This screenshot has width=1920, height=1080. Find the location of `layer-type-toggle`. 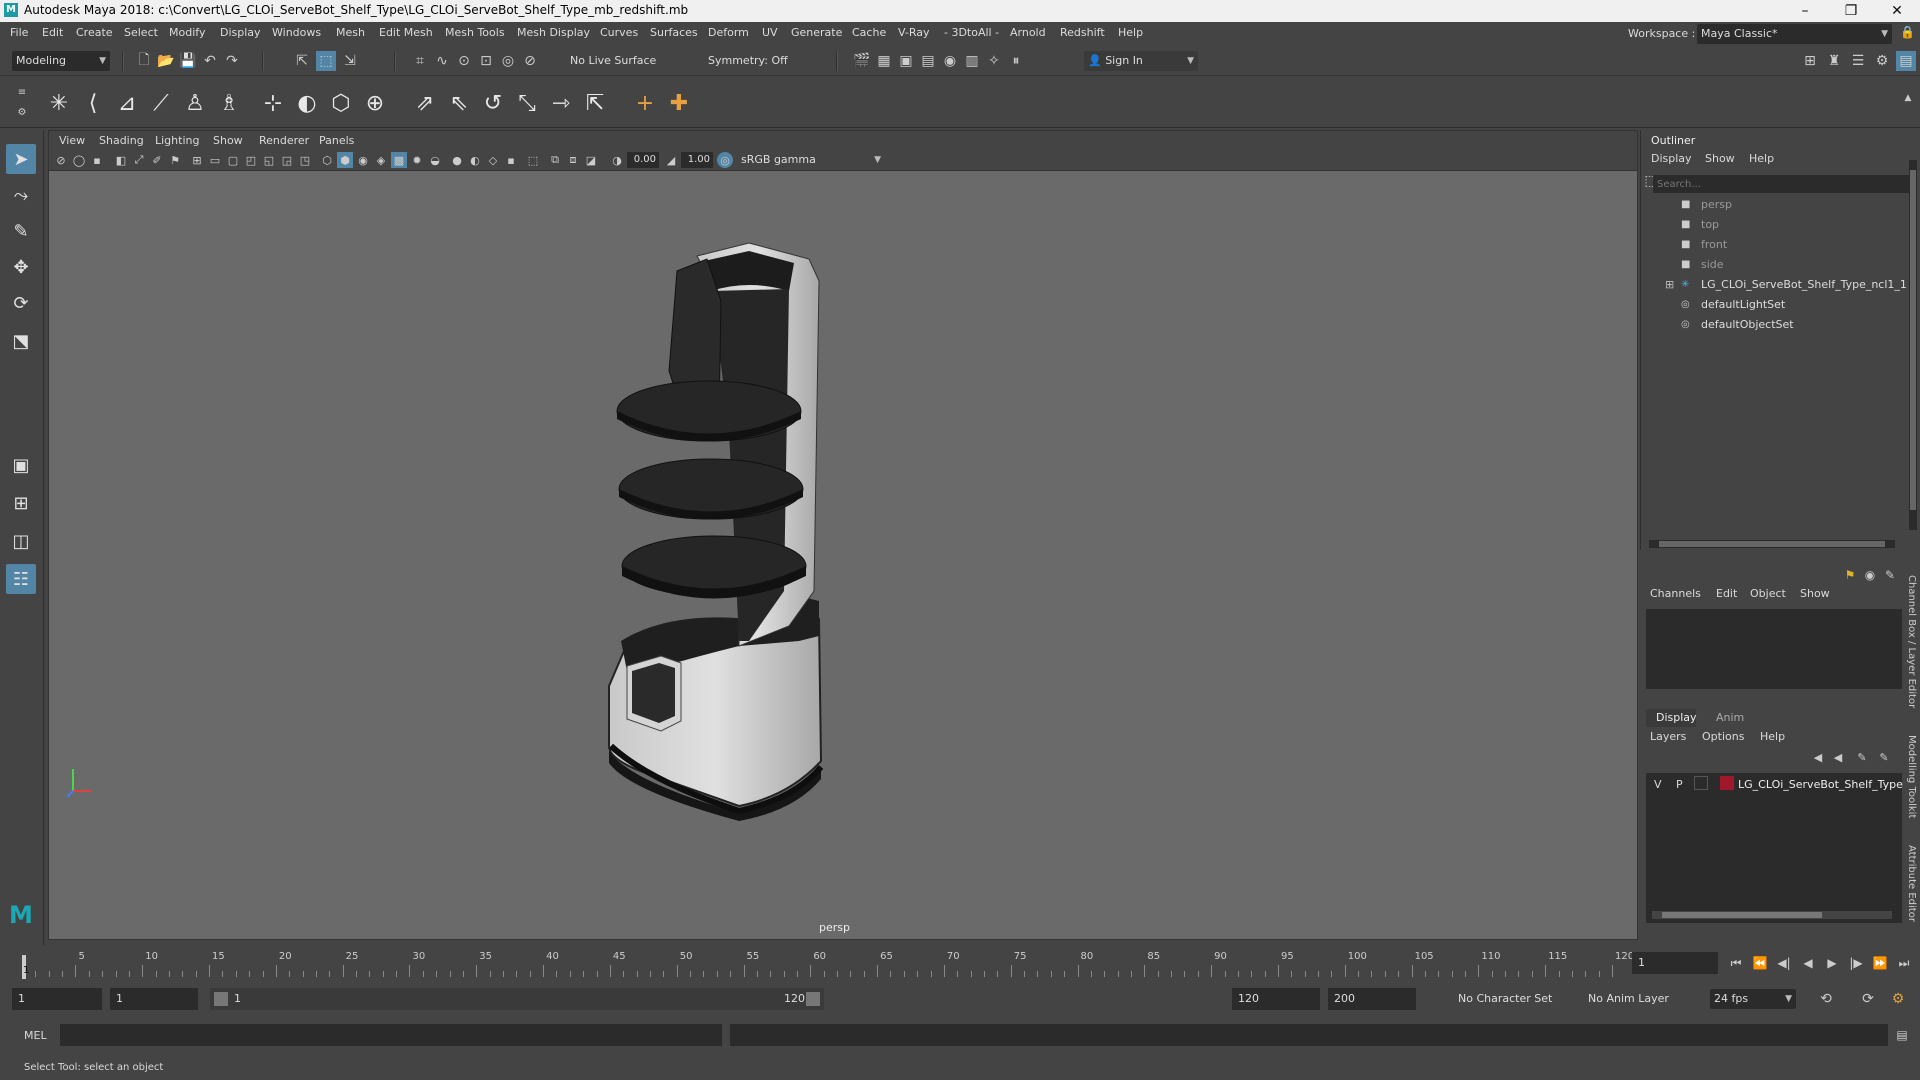

layer-type-toggle is located at coordinates (1701, 783).